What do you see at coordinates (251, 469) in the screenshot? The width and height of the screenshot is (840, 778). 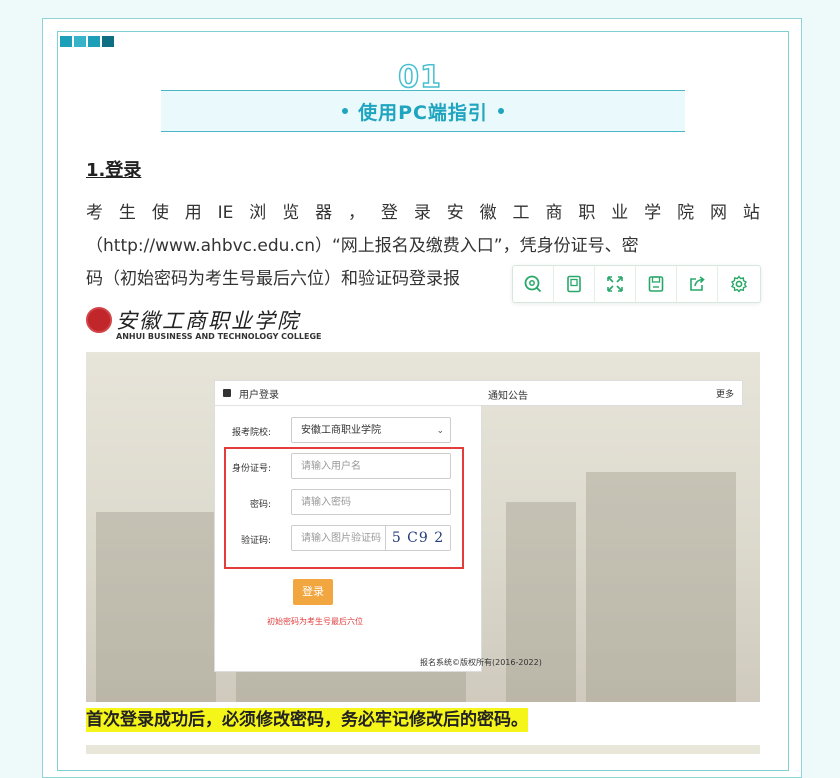 I see `id-label: 身份证号:` at bounding box center [251, 469].